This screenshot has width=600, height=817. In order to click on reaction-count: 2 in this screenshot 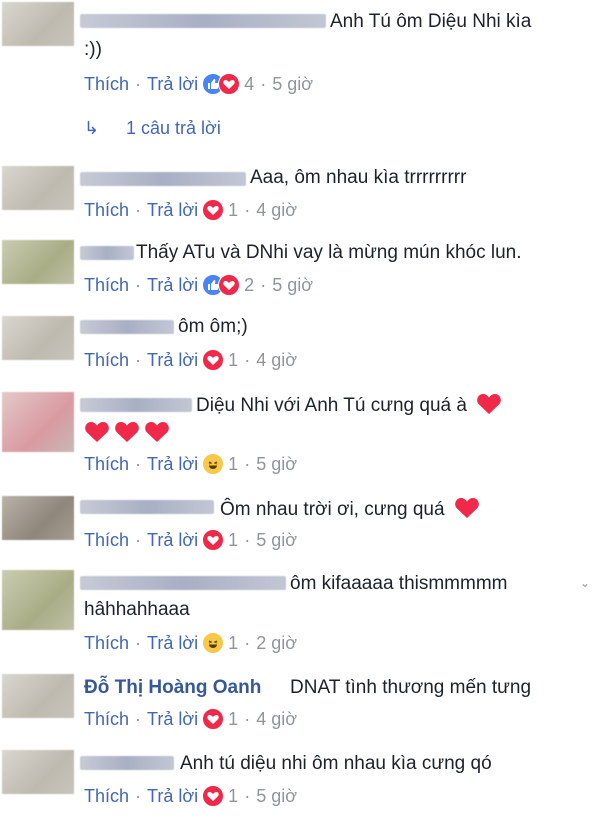, I will do `click(249, 285)`.